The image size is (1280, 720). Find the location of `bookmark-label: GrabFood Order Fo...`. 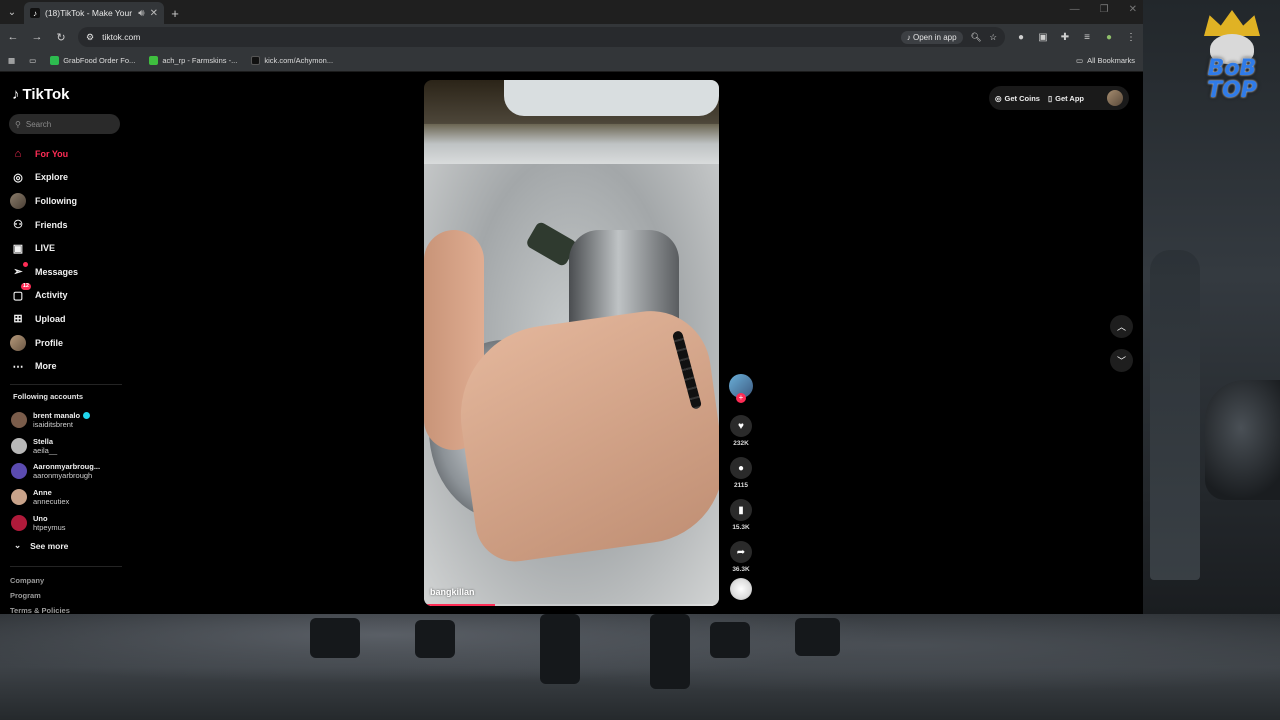

bookmark-label: GrabFood Order Fo... is located at coordinates (99, 60).